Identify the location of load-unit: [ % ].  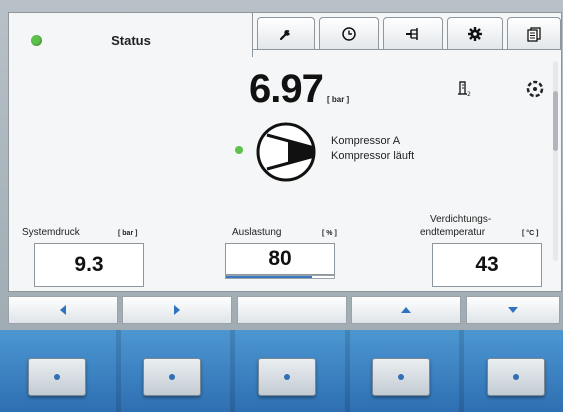
(329, 233).